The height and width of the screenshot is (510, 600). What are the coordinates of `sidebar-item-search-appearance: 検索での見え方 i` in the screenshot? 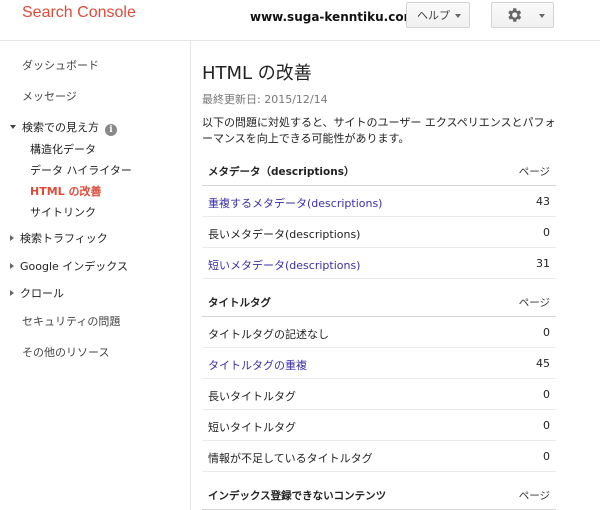 It's located at (63, 127).